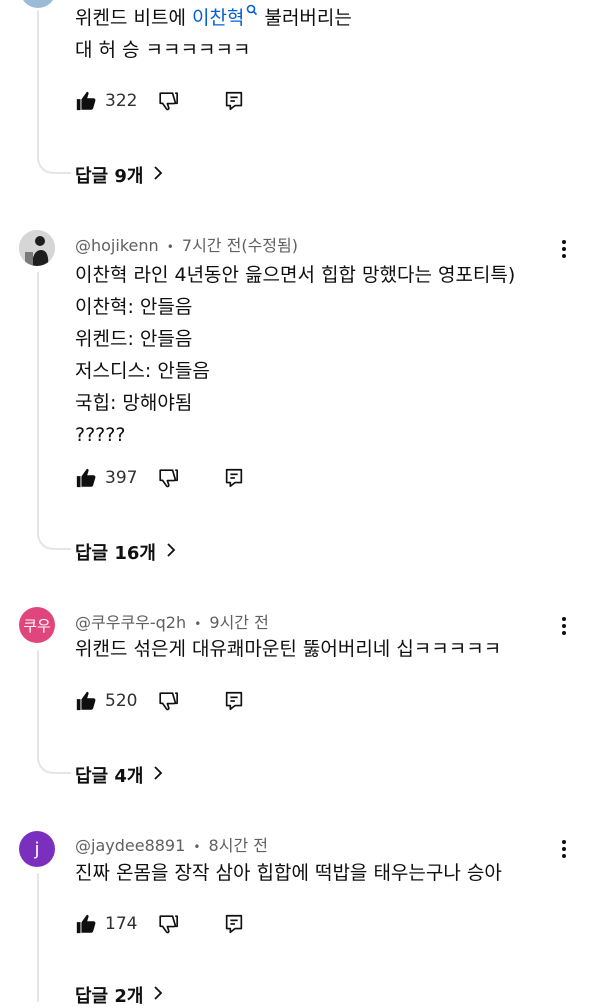 Image resolution: width=600 pixels, height=1008 pixels. I want to click on replies-label: 답글 16개, so click(115, 553).